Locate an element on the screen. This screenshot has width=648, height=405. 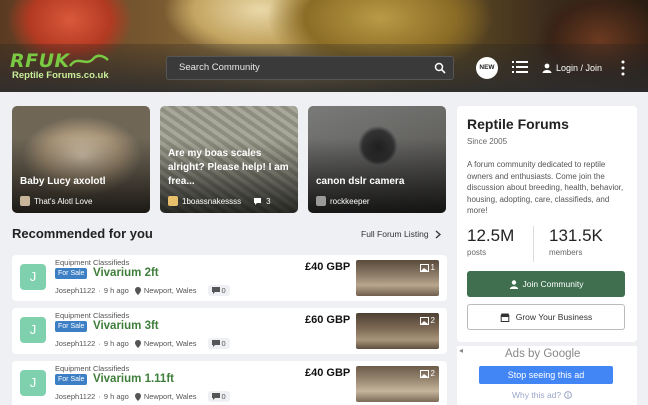
stop-seeing-ad-button: Stop seeing this ad is located at coordinates (546, 375).